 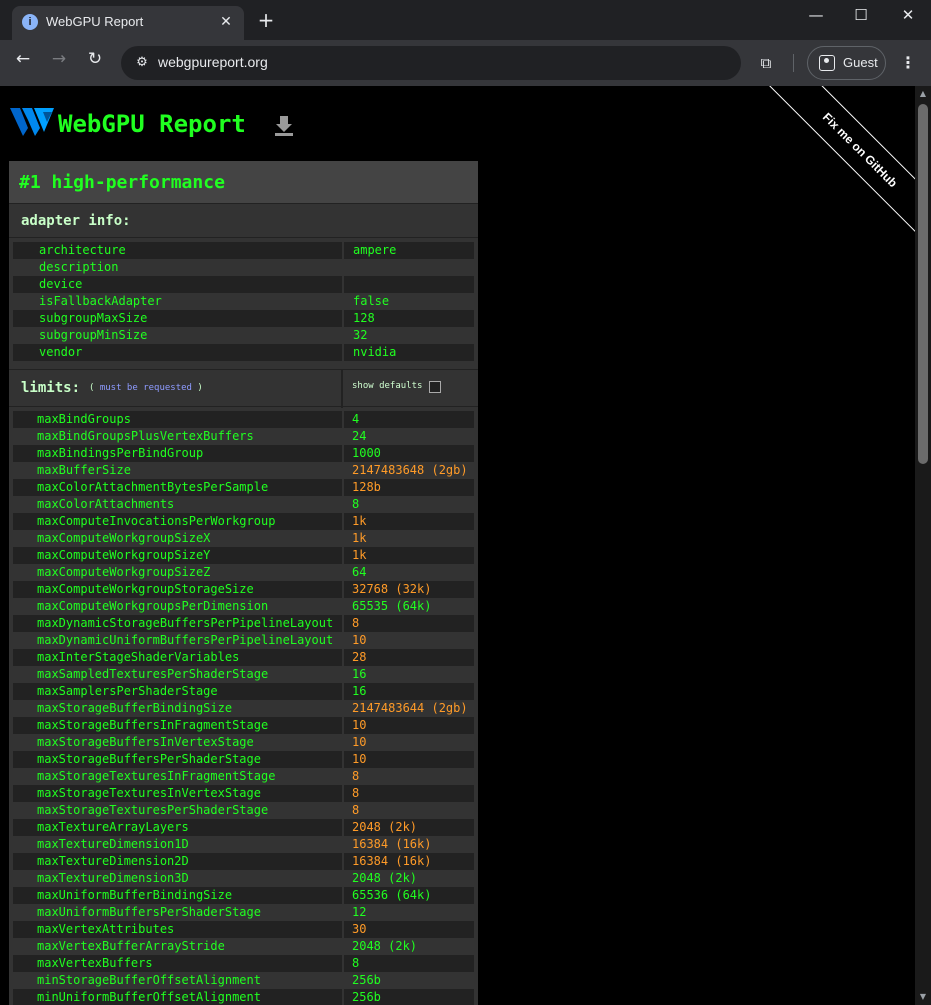 What do you see at coordinates (243, 538) in the screenshot?
I see `table-row: maxComputeWorkgroupSizeX 1k` at bounding box center [243, 538].